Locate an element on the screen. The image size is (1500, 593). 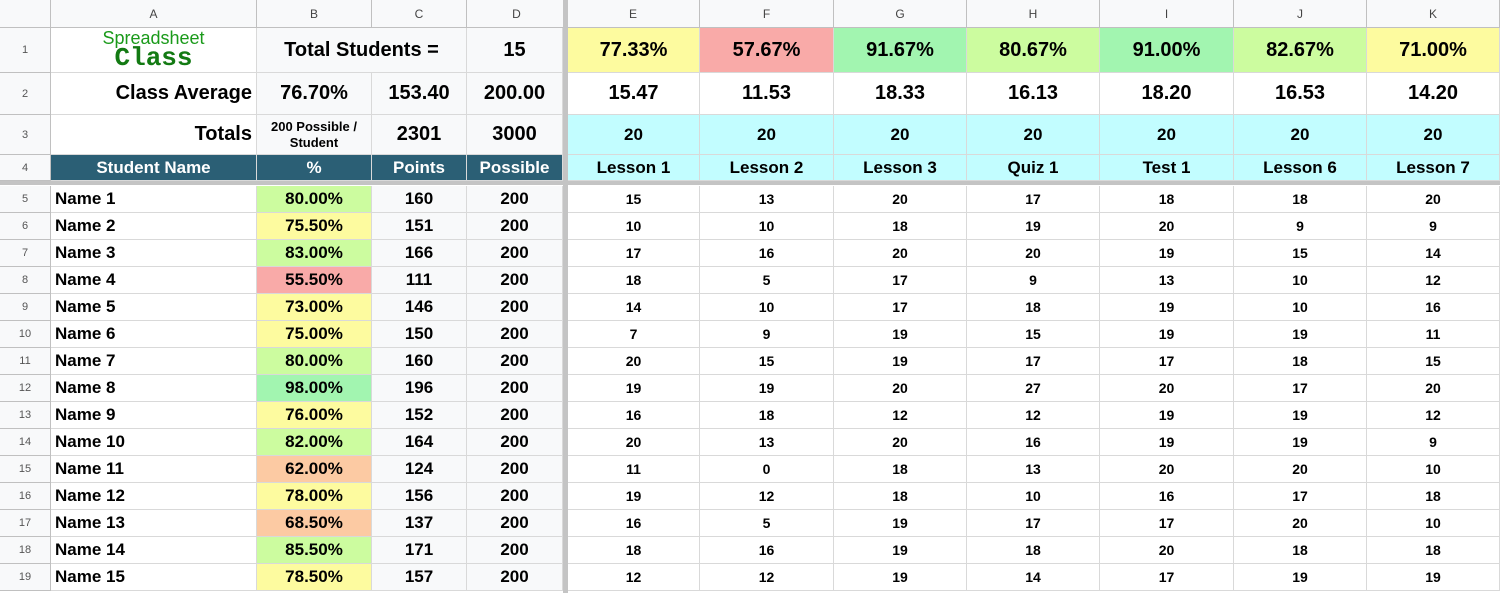
class-average-pct: 76.70% is located at coordinates (314, 94).